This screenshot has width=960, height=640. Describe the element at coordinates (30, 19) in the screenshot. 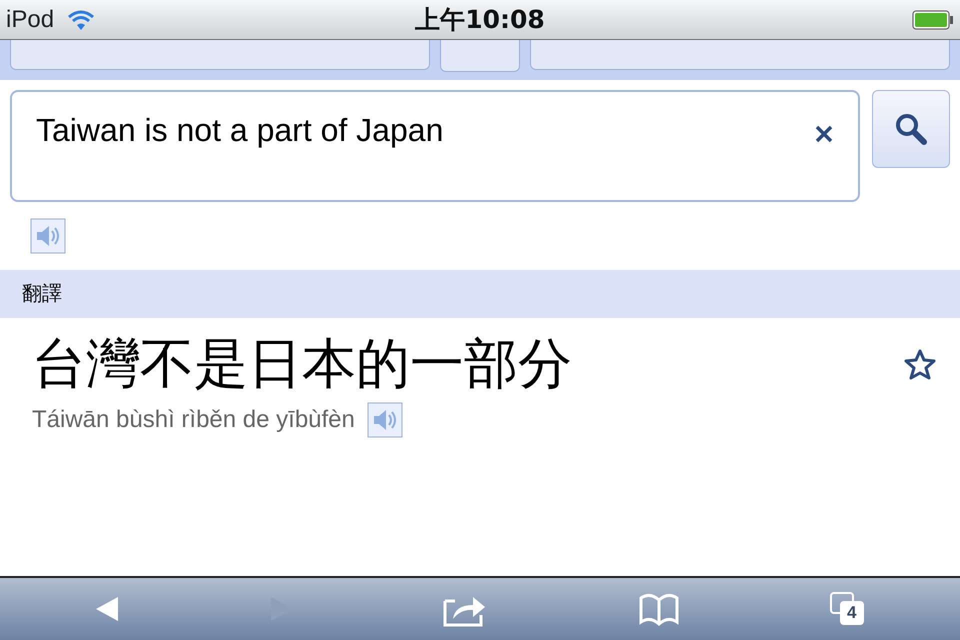

I see `carrier-label: iPod` at that location.